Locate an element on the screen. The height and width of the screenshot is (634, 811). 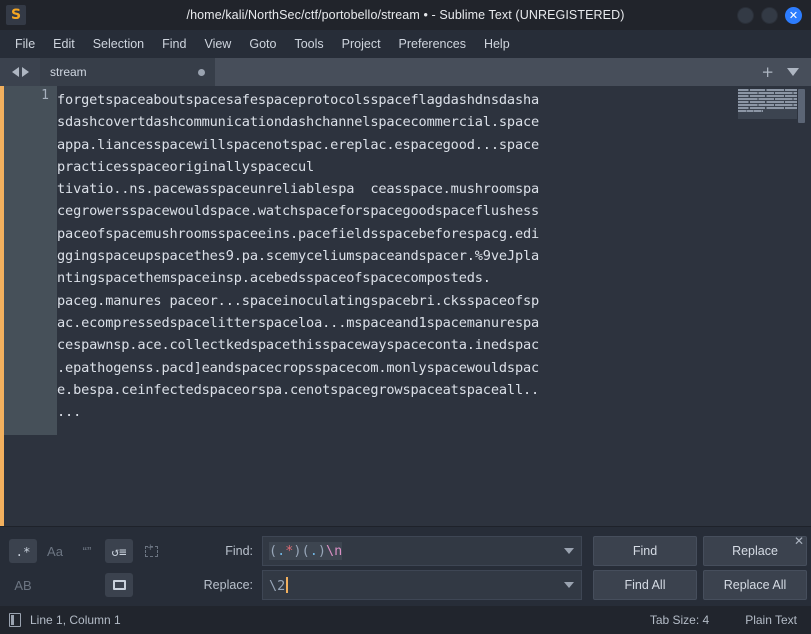
replace-history-dropdown-icon is located at coordinates (569, 585).